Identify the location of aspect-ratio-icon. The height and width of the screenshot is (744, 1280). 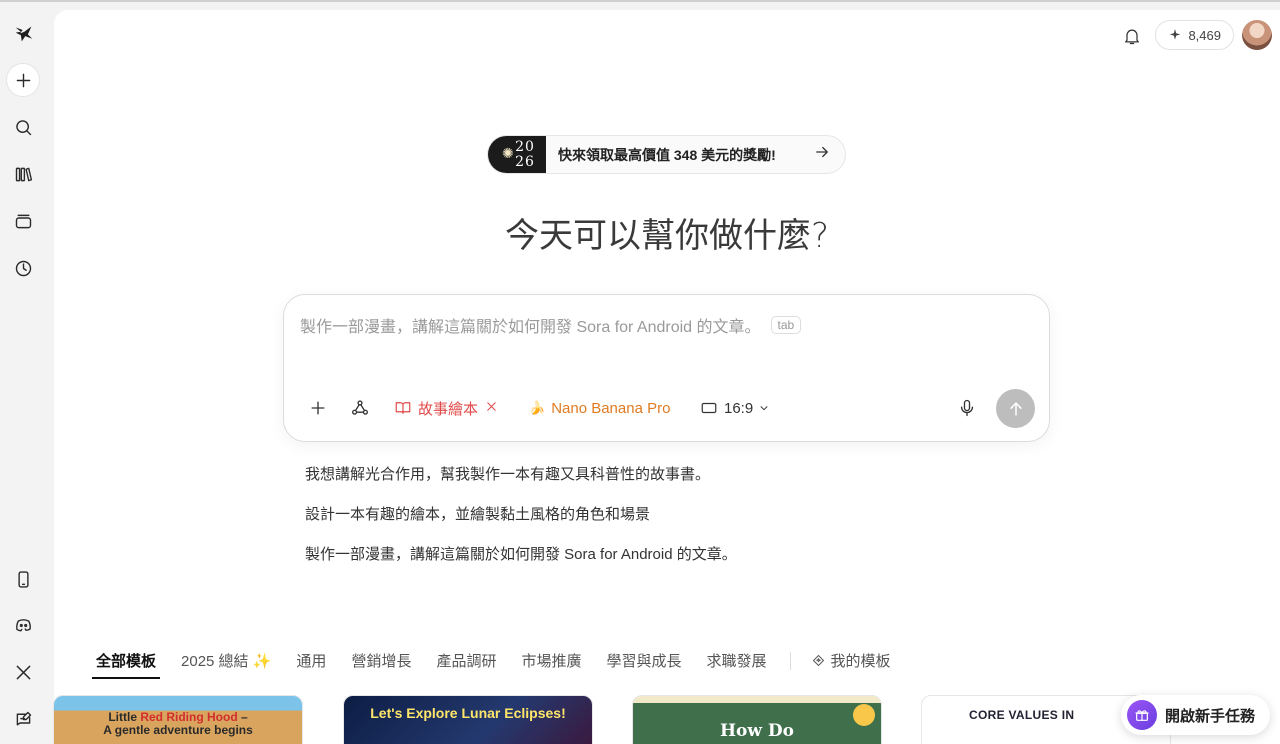
(709, 408).